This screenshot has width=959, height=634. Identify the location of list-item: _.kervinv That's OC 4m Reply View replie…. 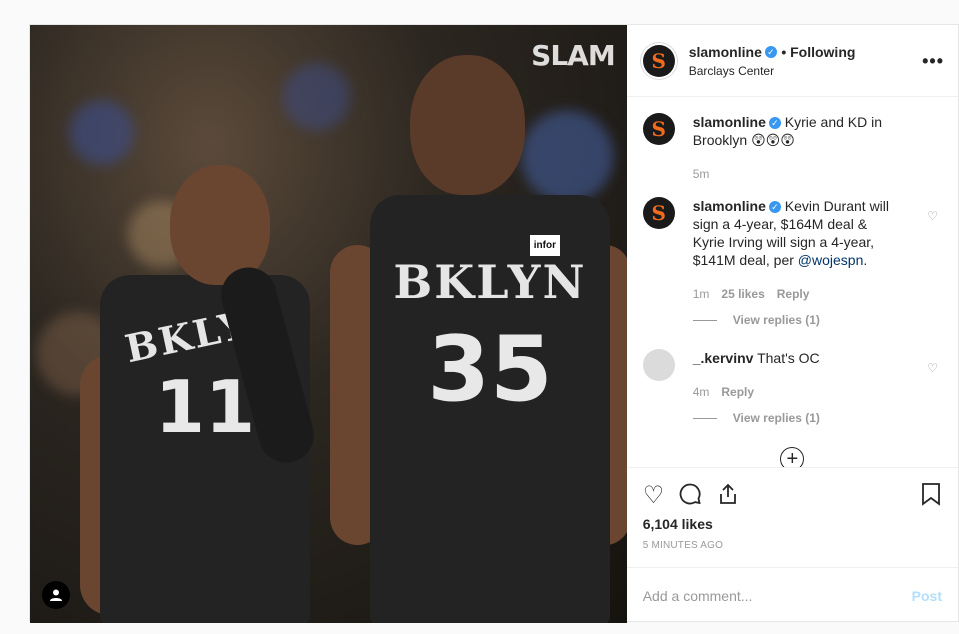
(792, 388).